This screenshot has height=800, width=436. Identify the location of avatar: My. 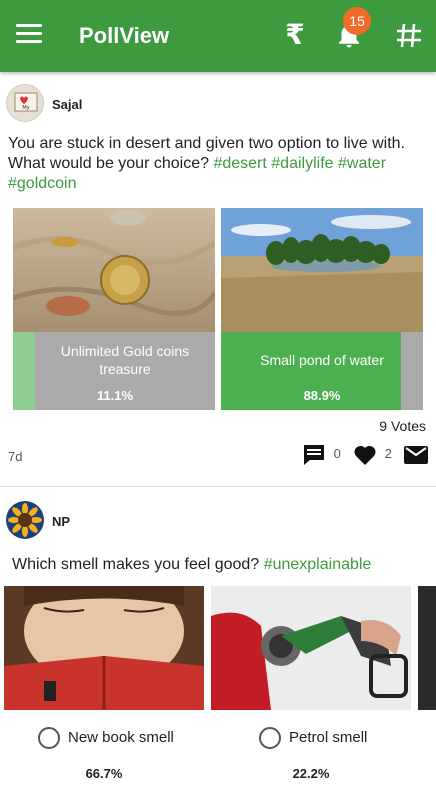
(25, 103).